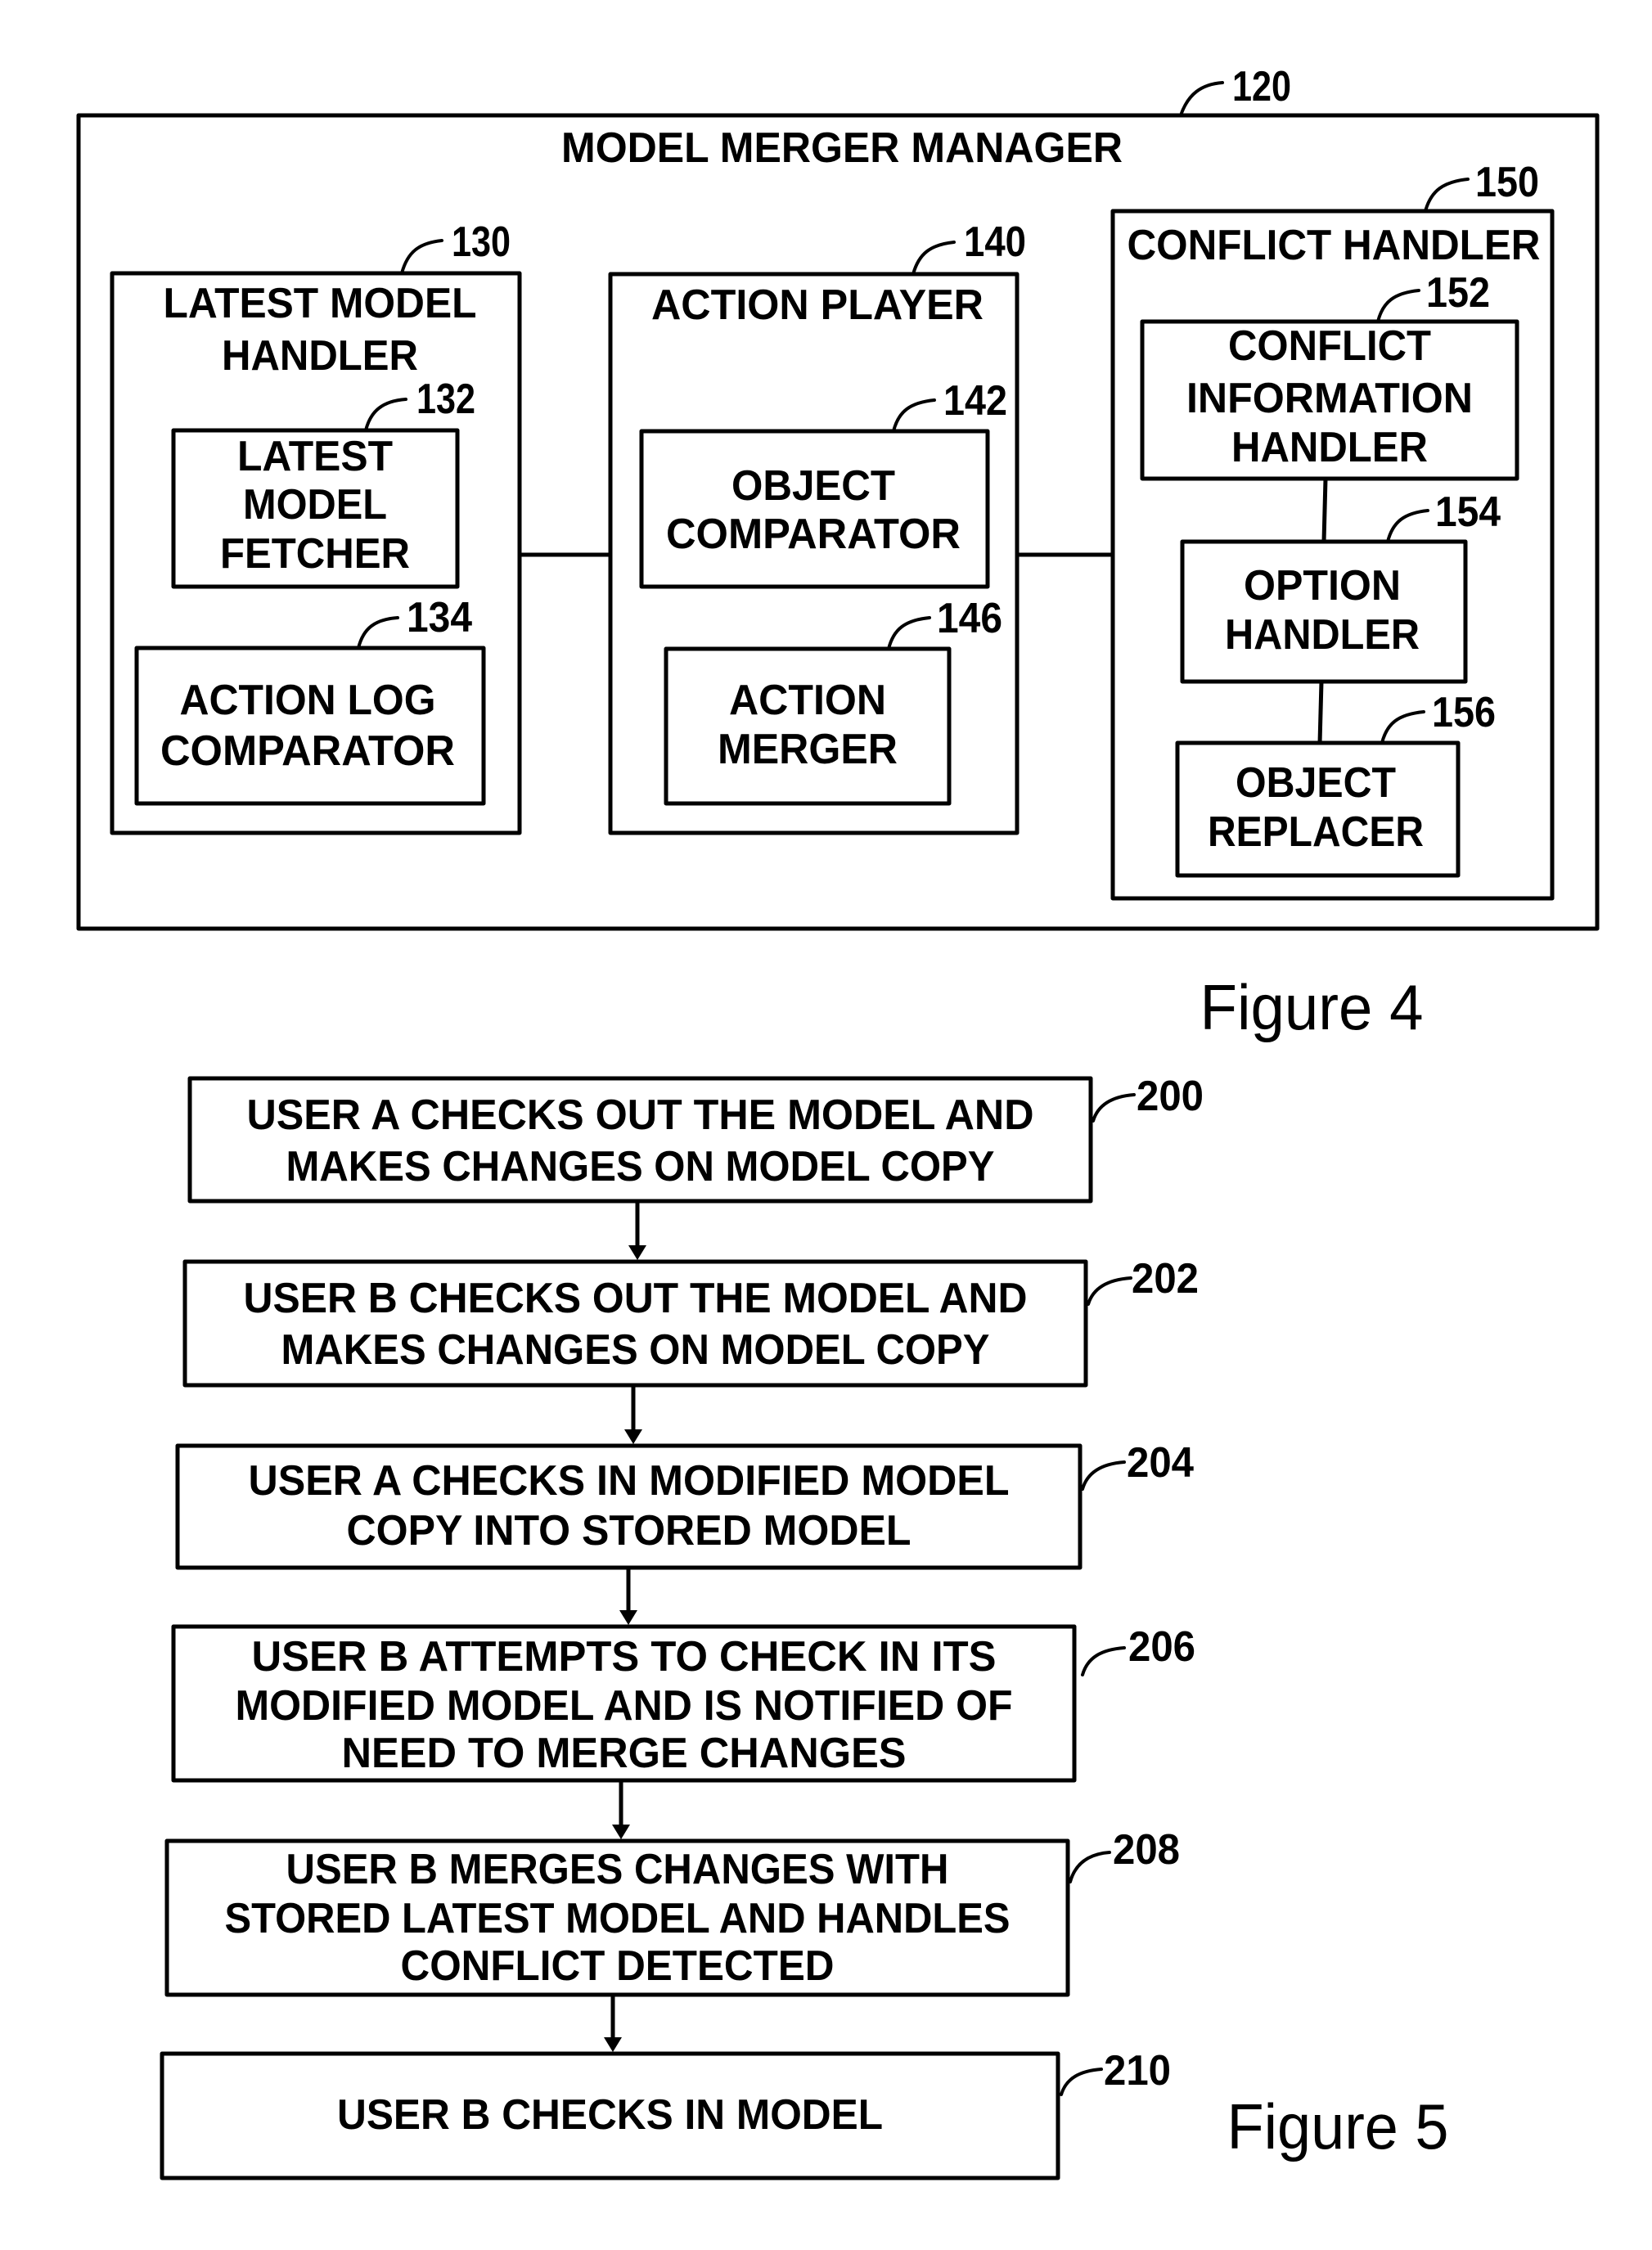 This screenshot has height=2250, width=1652. Describe the element at coordinates (1165, 1279) in the screenshot. I see `ref-202: 202` at that location.